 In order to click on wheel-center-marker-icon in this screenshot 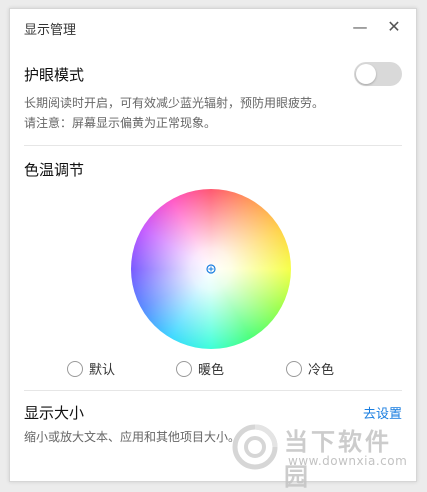, I will do `click(211, 269)`.